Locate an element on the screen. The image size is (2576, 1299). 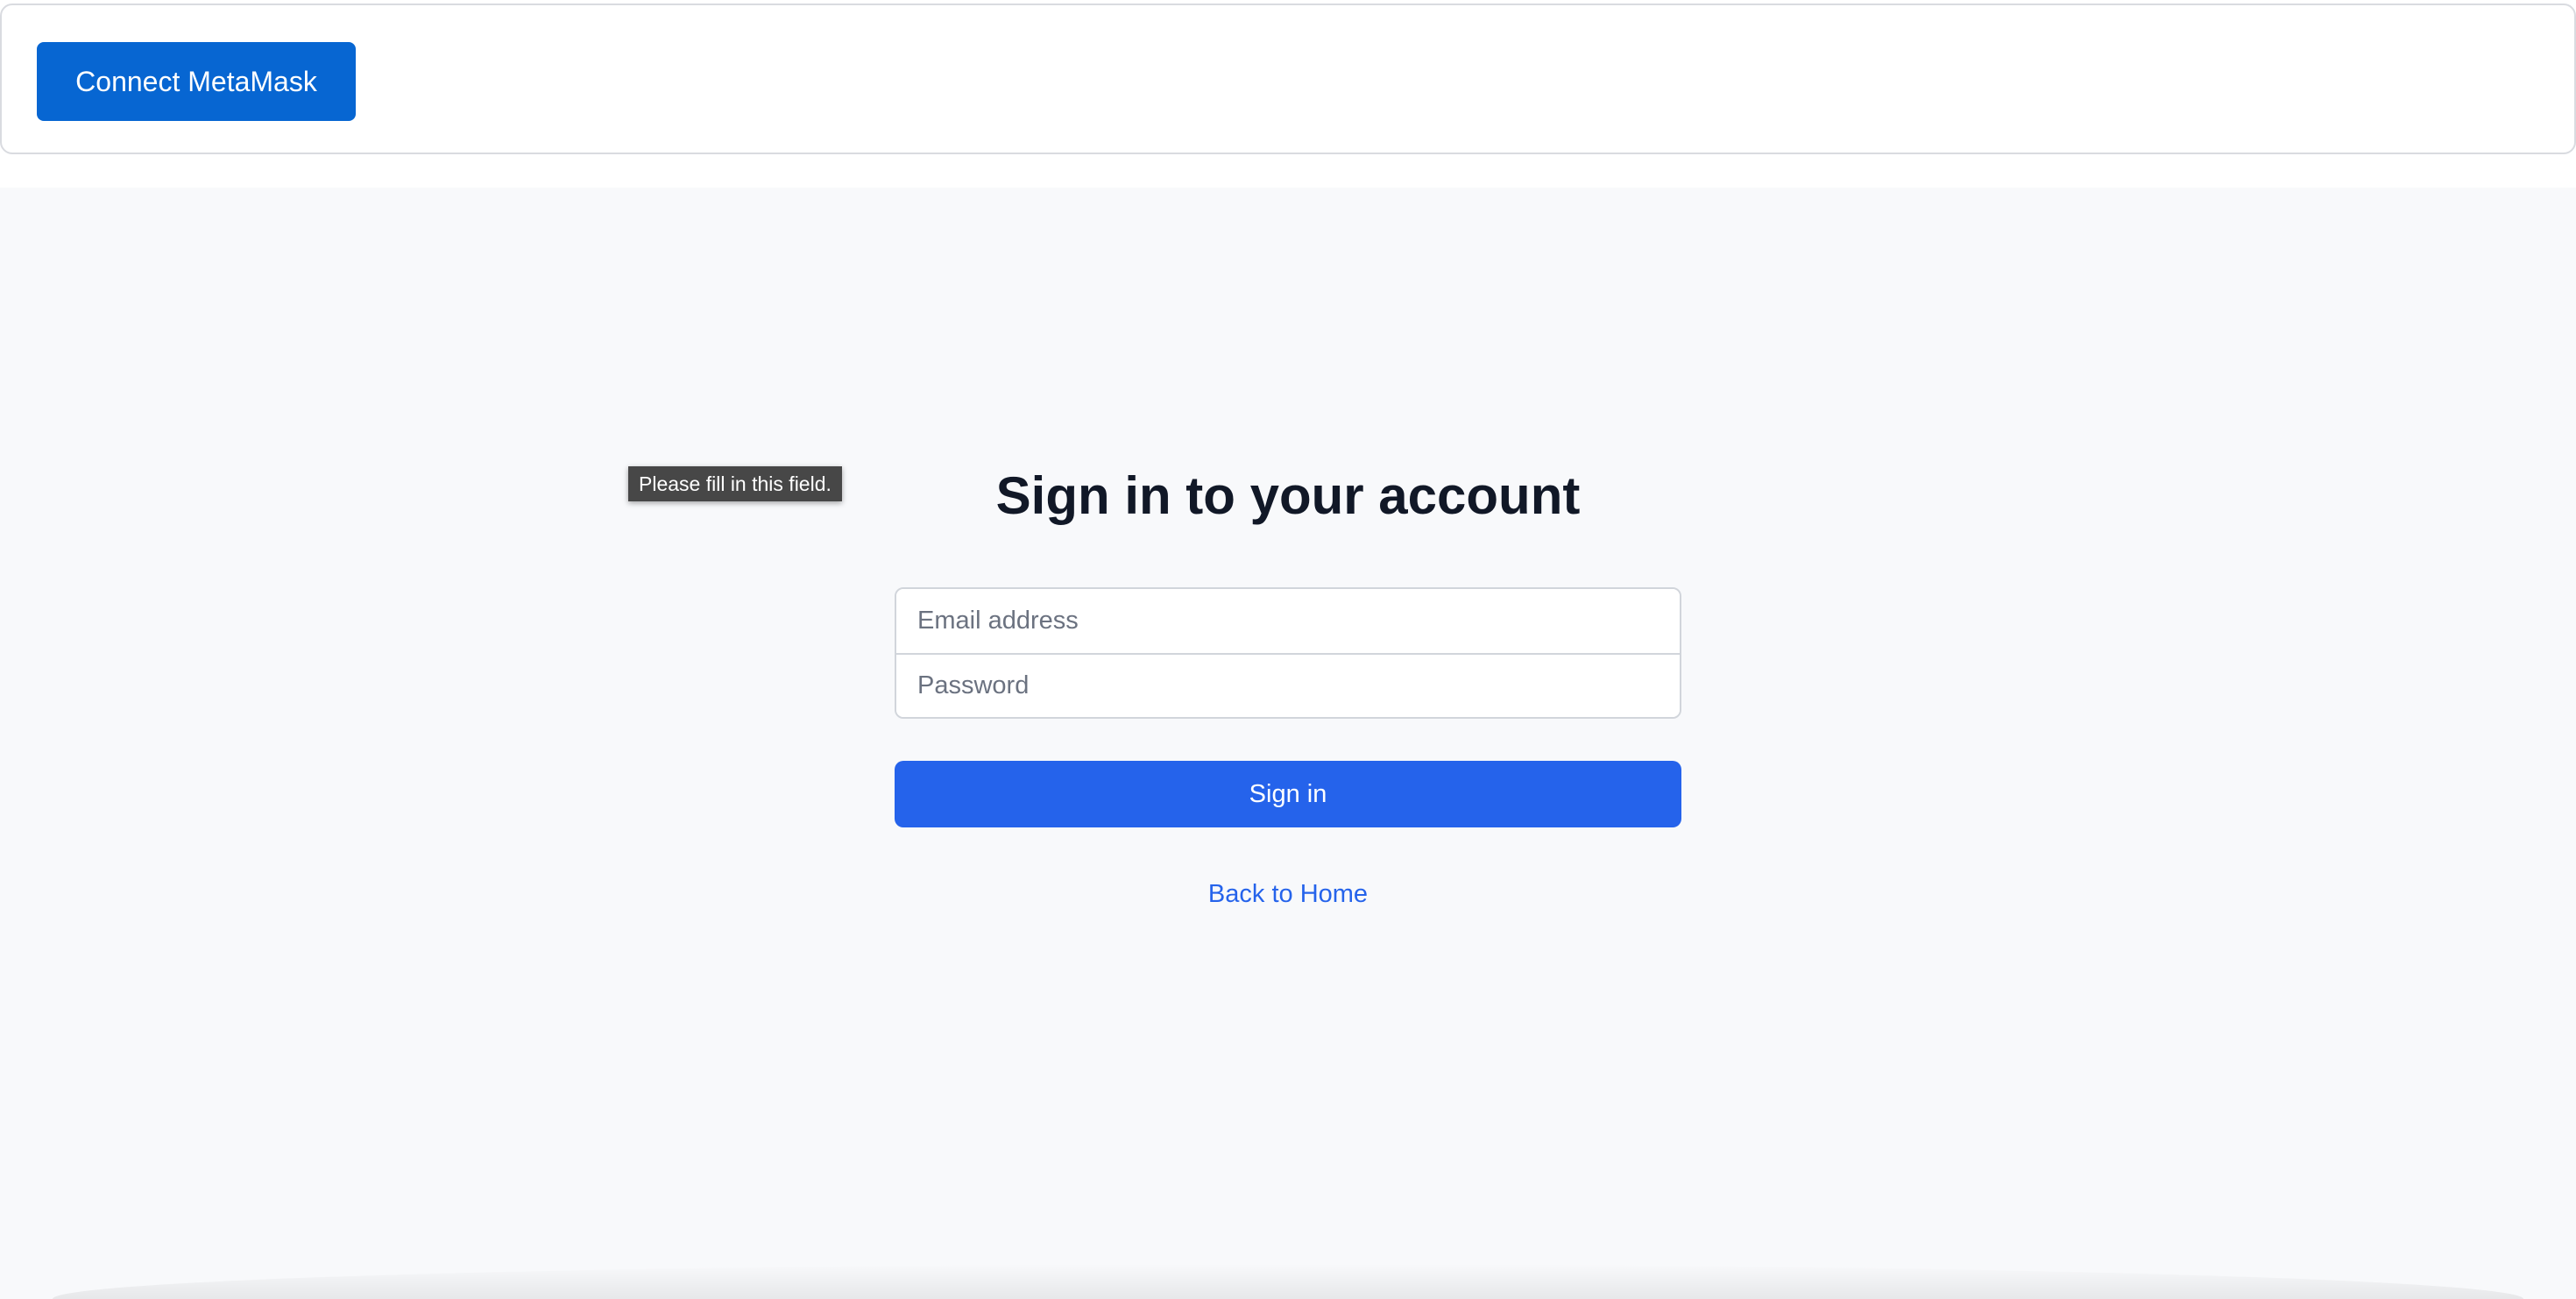
validation-tooltip: Please fill in this field. is located at coordinates (735, 483).